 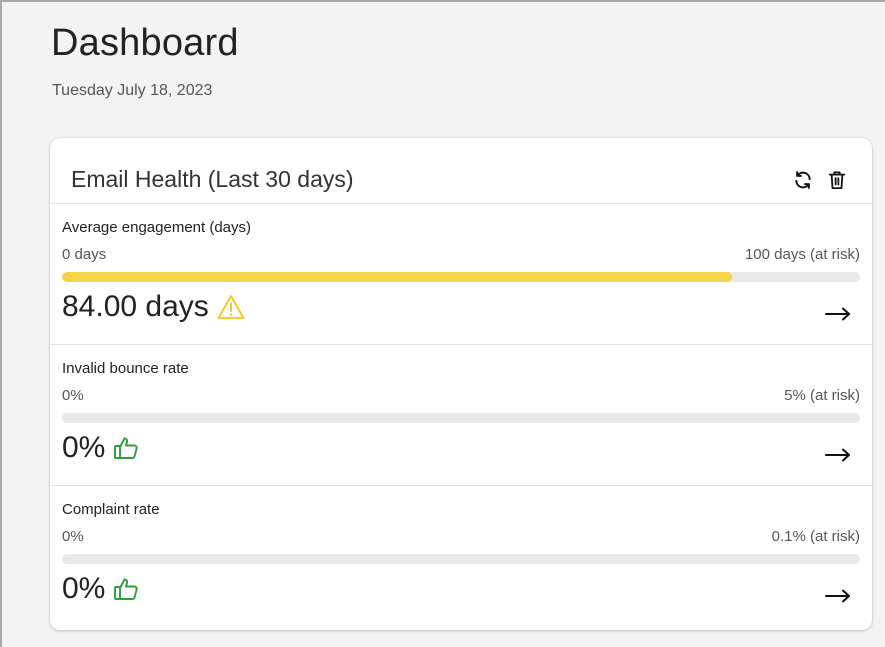 I want to click on scale-max-label: 0.1% (at risk), so click(x=815, y=536).